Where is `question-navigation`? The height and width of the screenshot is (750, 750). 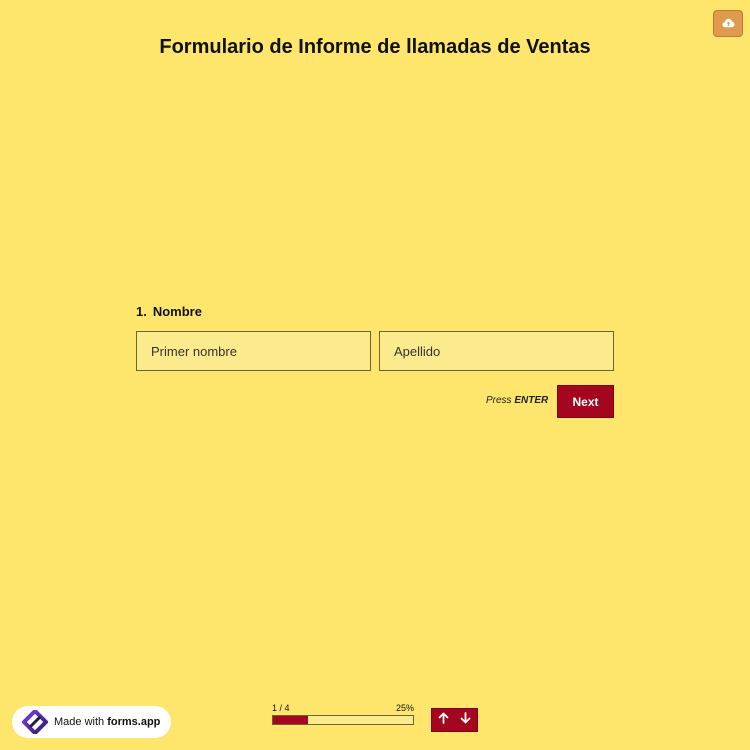 question-navigation is located at coordinates (454, 720).